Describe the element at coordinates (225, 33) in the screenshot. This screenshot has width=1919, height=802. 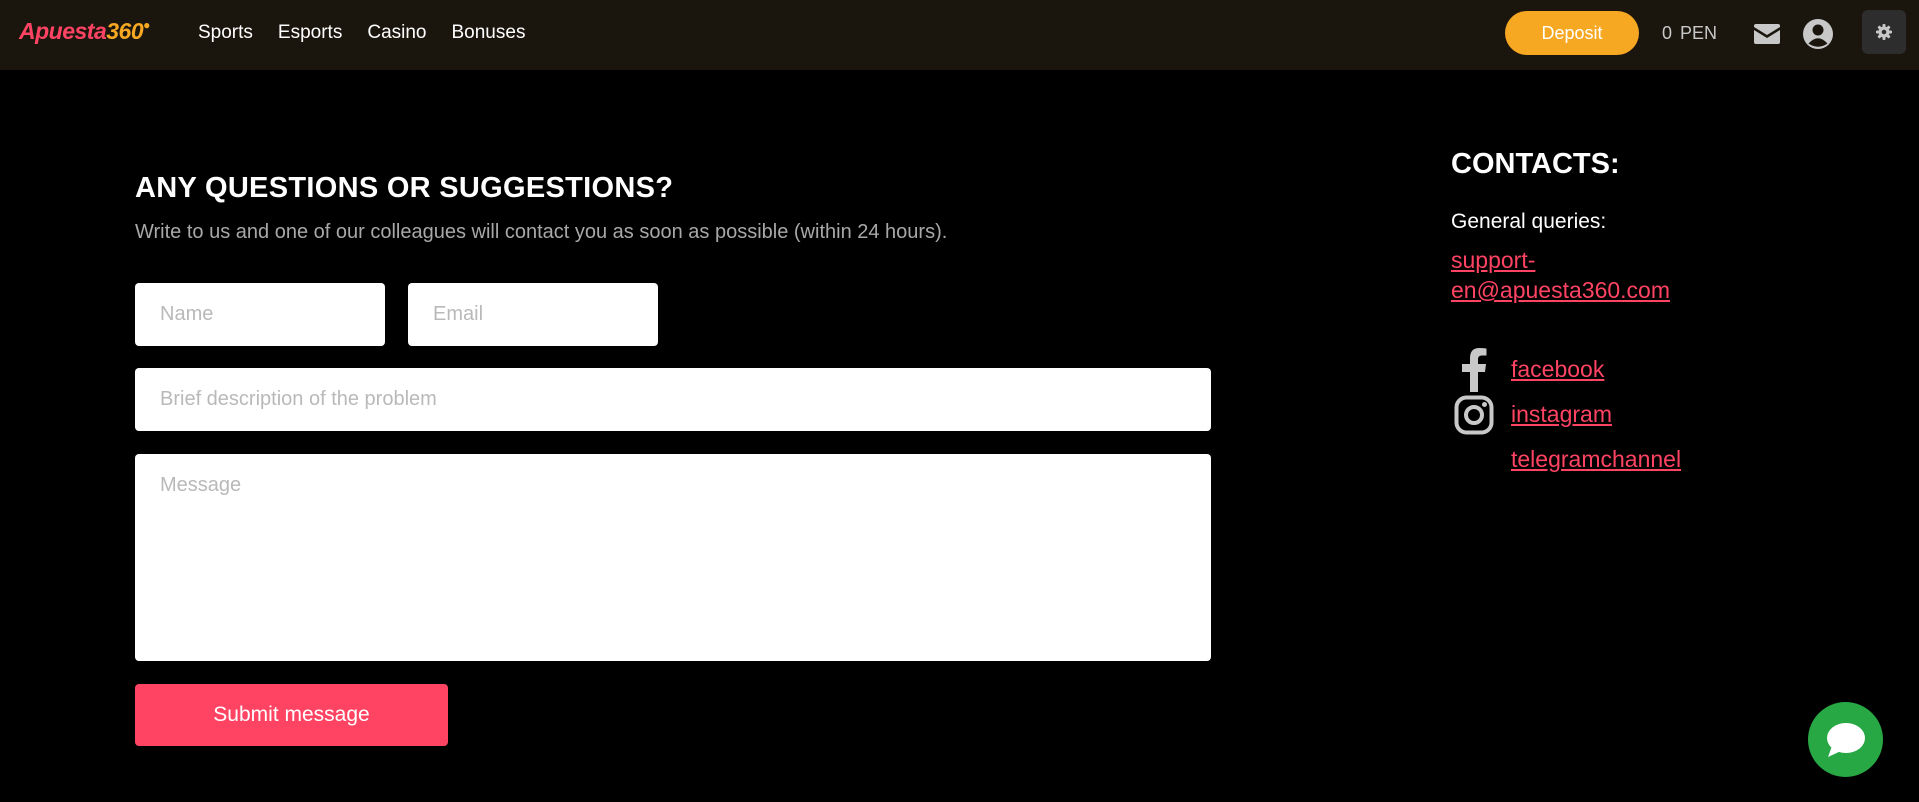
I see `nav-sports: Sports` at that location.